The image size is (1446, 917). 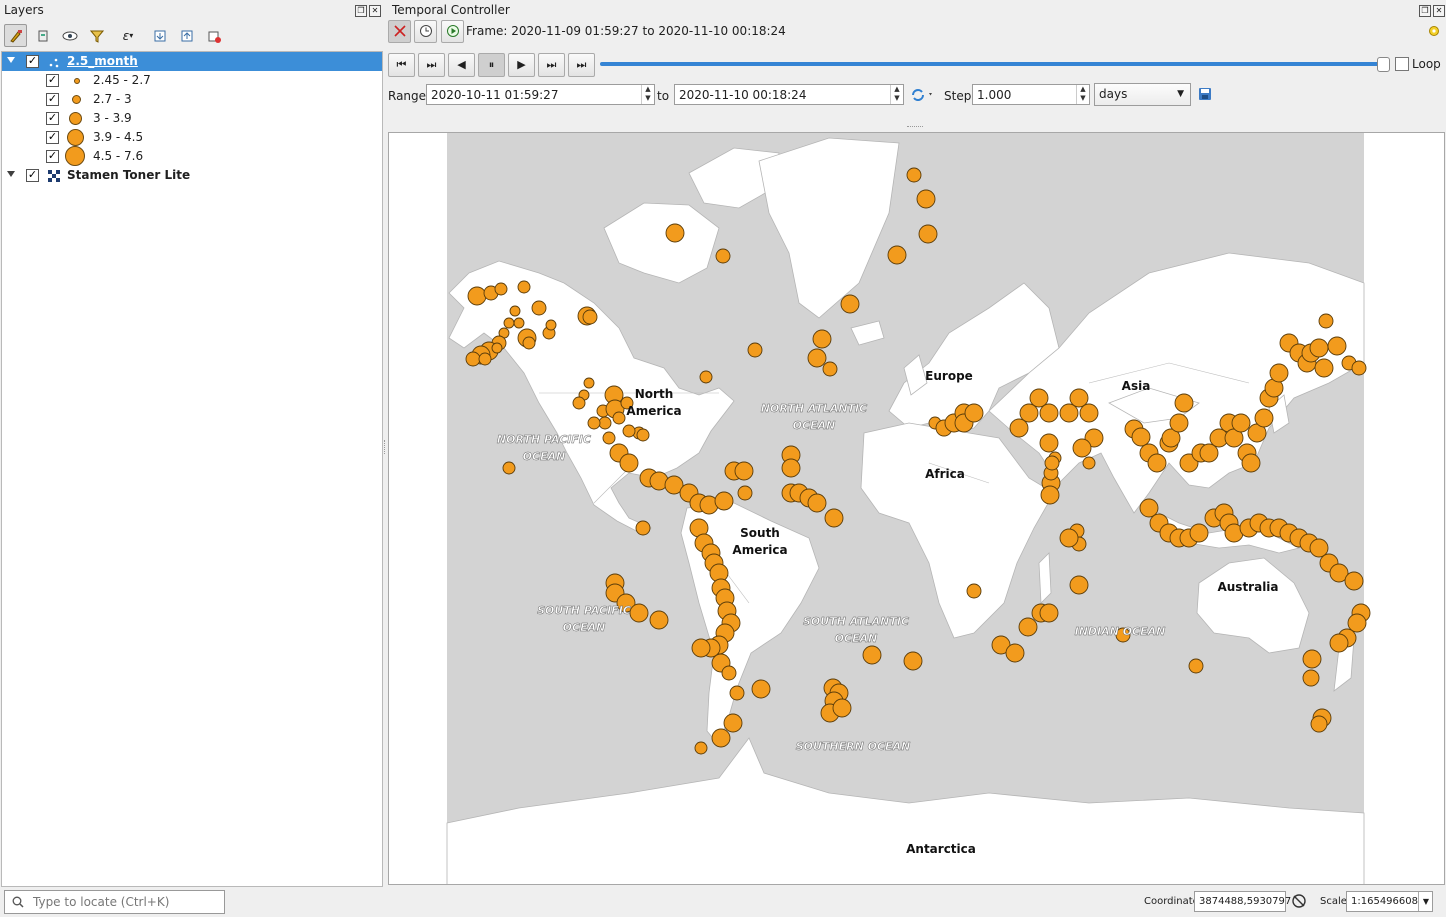 I want to click on legend-class-row: ✓ 3 - 3.9, so click(x=192, y=118).